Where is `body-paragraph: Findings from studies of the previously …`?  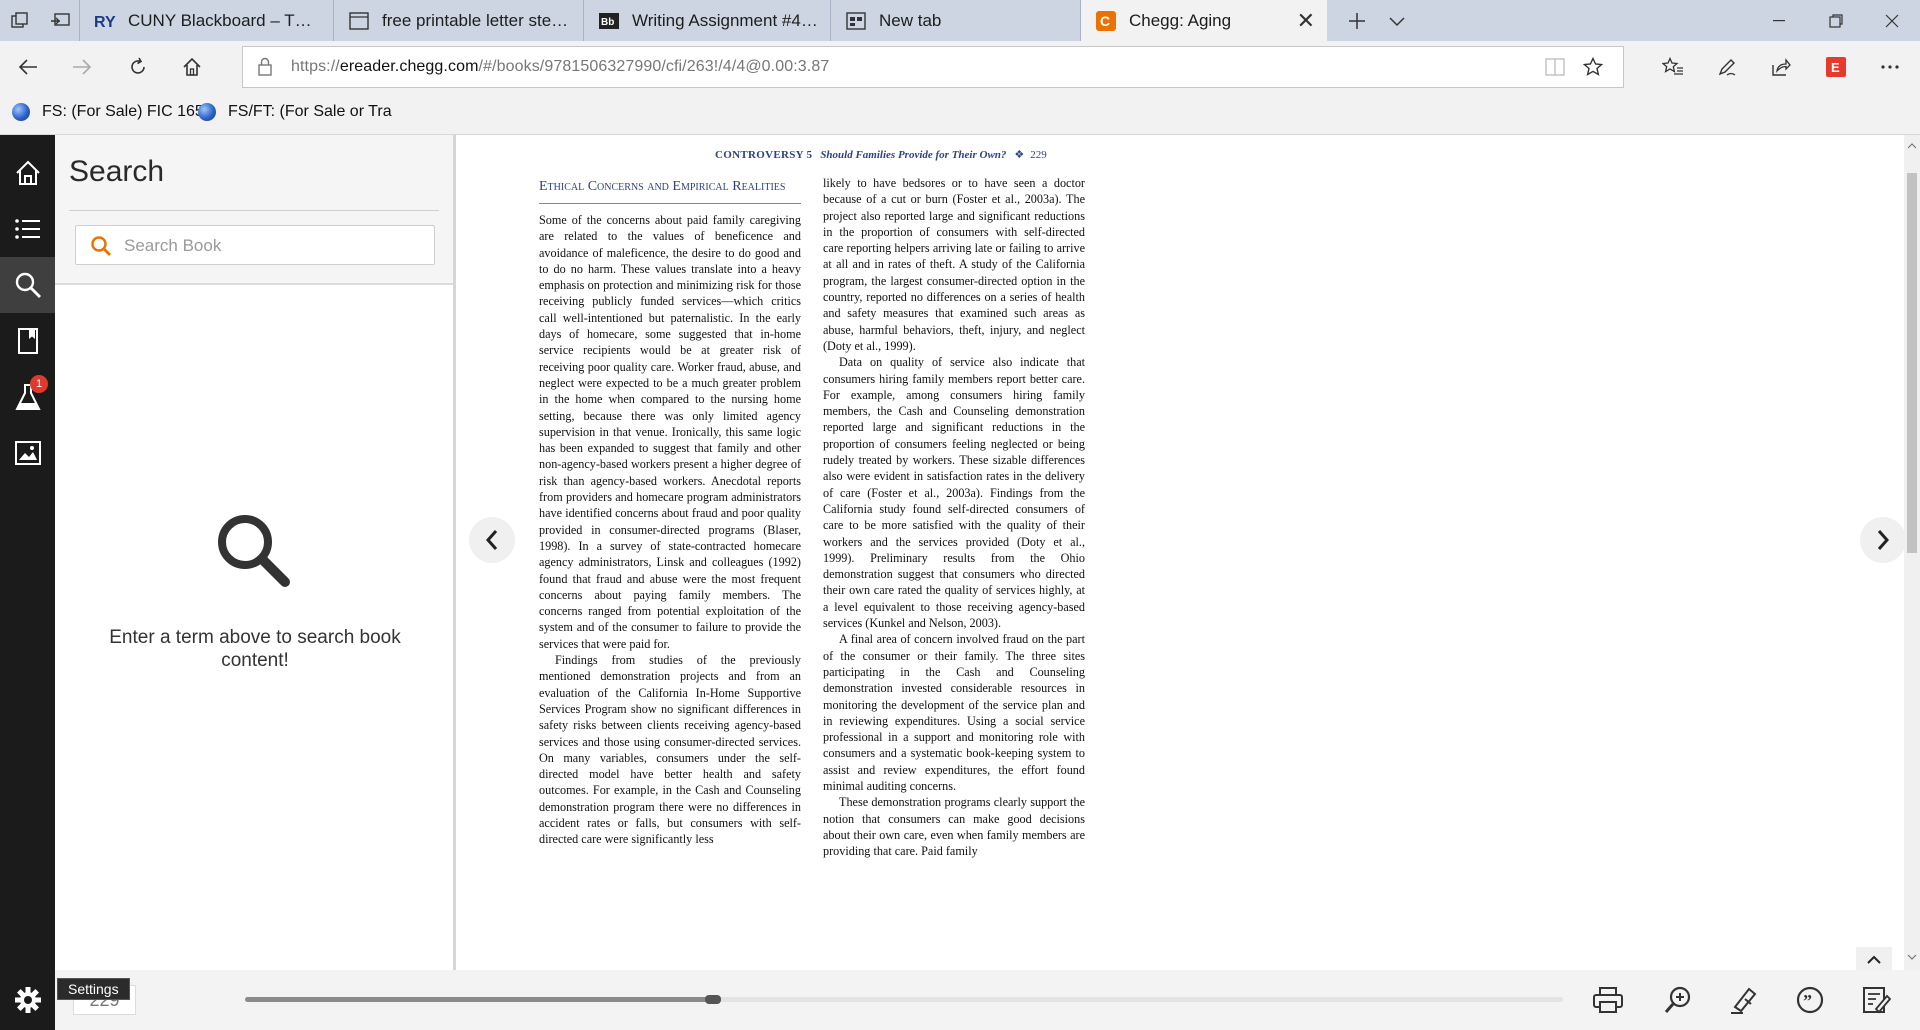 body-paragraph: Findings from studies of the previously … is located at coordinates (670, 750).